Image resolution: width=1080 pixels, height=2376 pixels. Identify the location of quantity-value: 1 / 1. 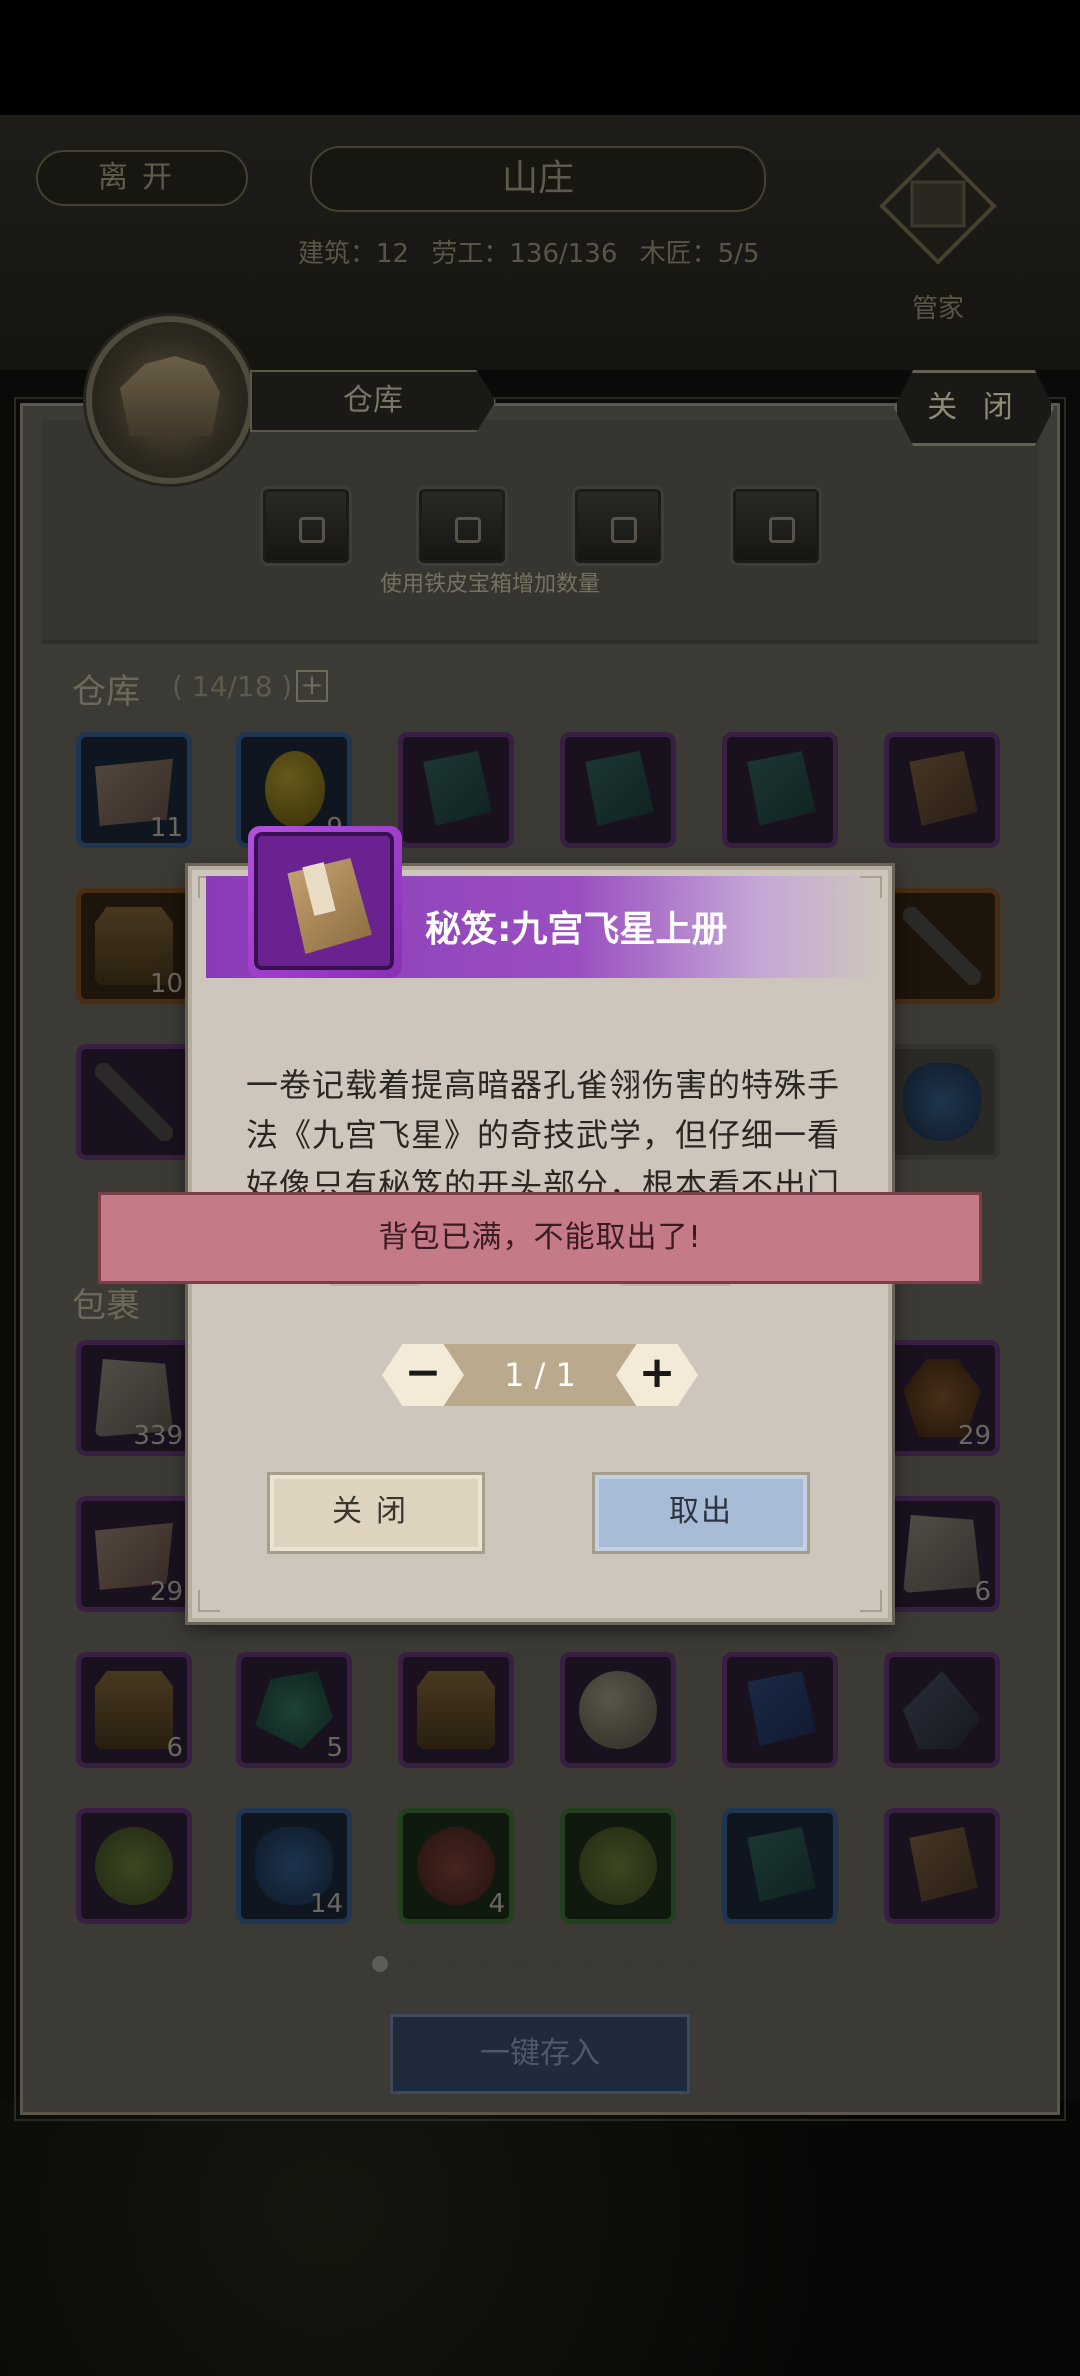
(540, 1375).